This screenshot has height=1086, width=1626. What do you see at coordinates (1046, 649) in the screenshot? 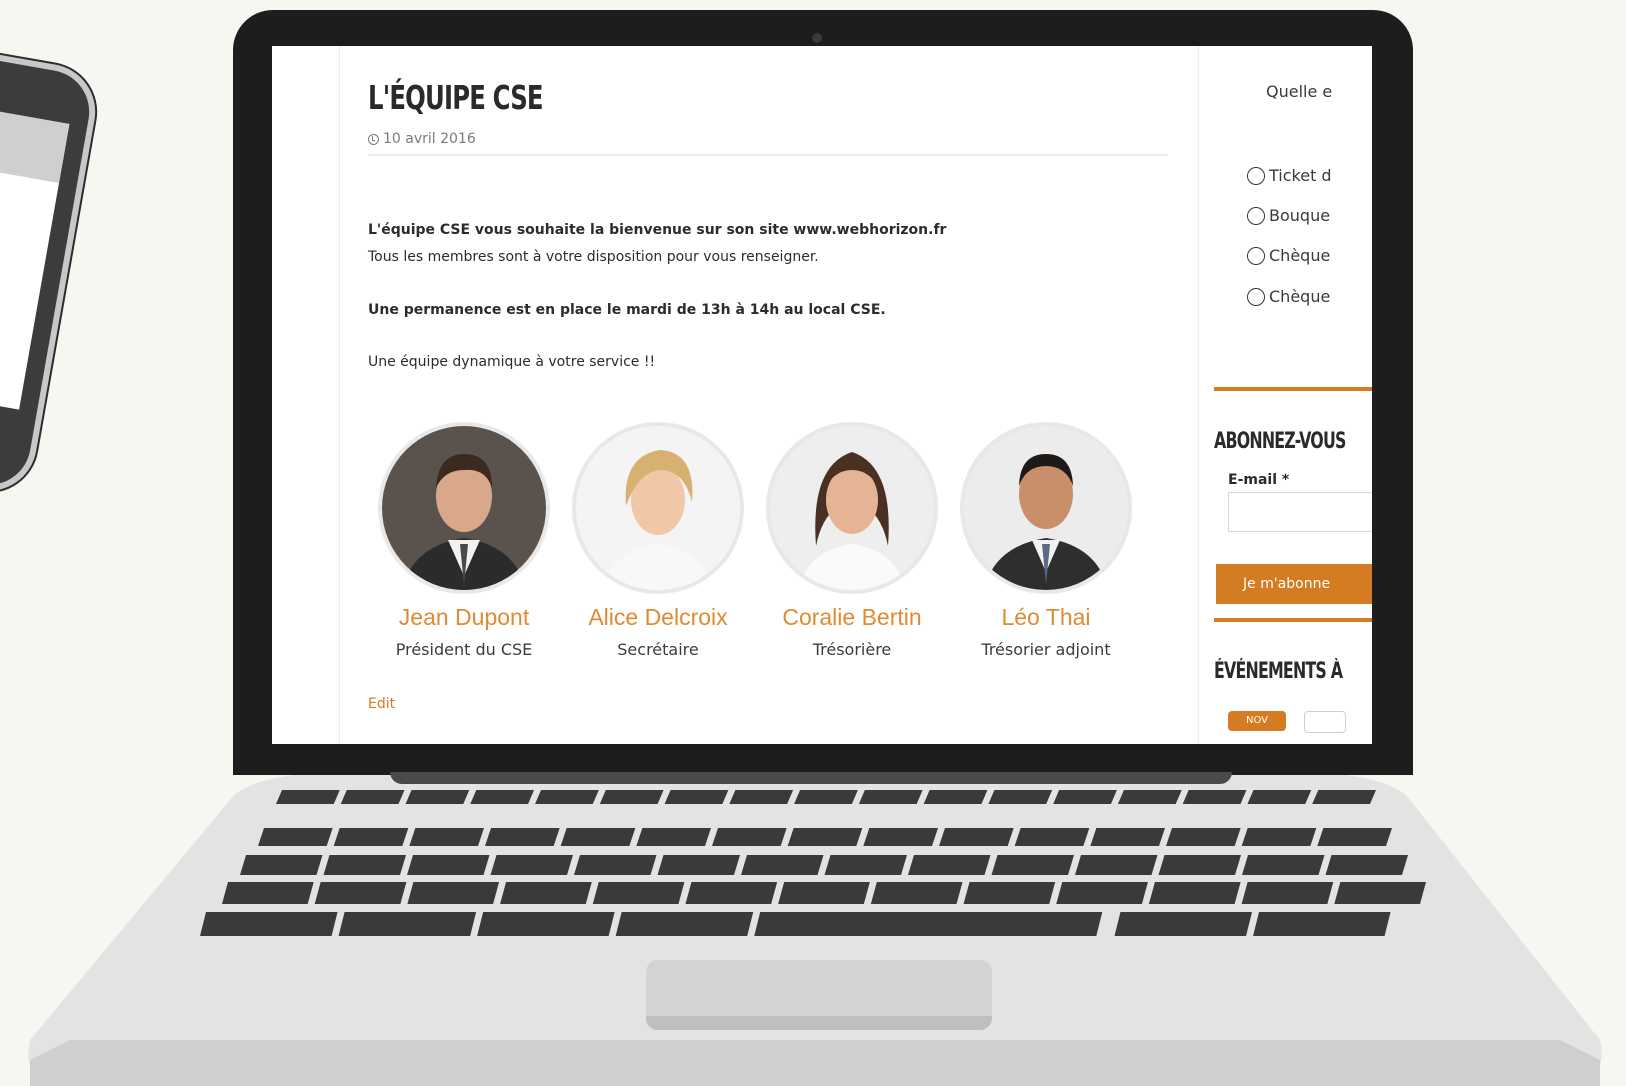
I see `member-role: Trésorier adjoint` at bounding box center [1046, 649].